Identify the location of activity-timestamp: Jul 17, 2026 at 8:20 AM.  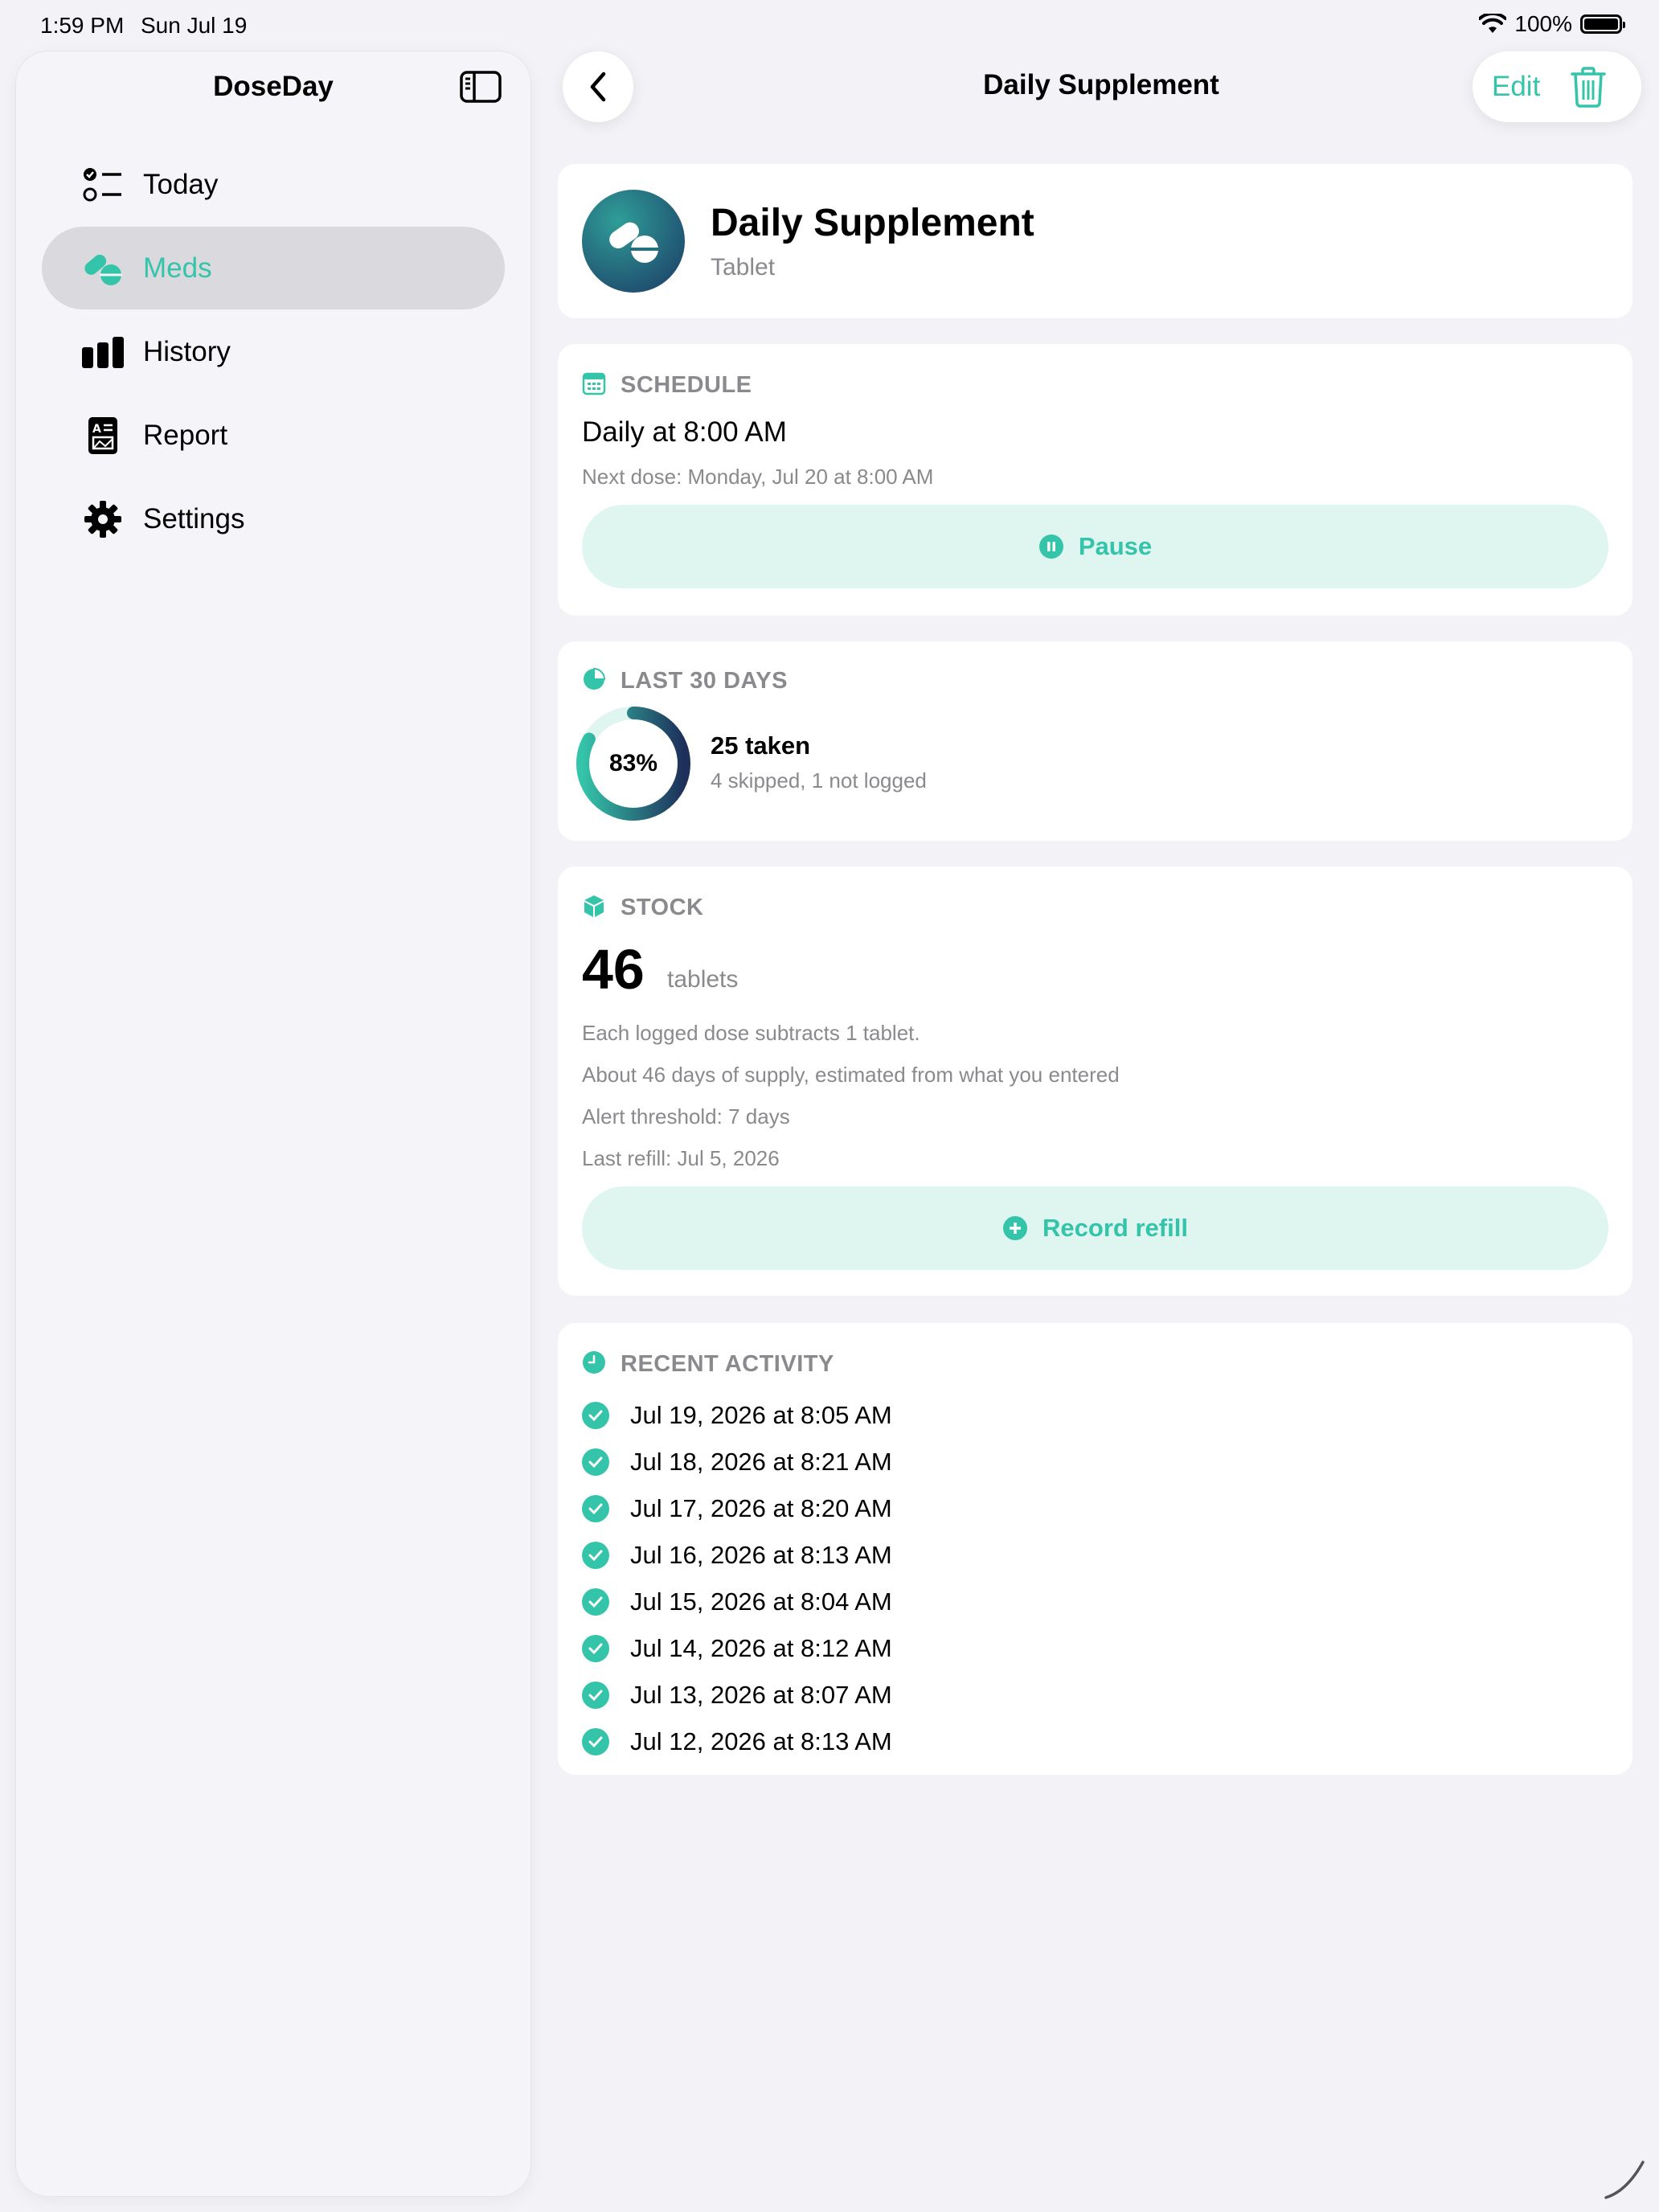
(761, 1508).